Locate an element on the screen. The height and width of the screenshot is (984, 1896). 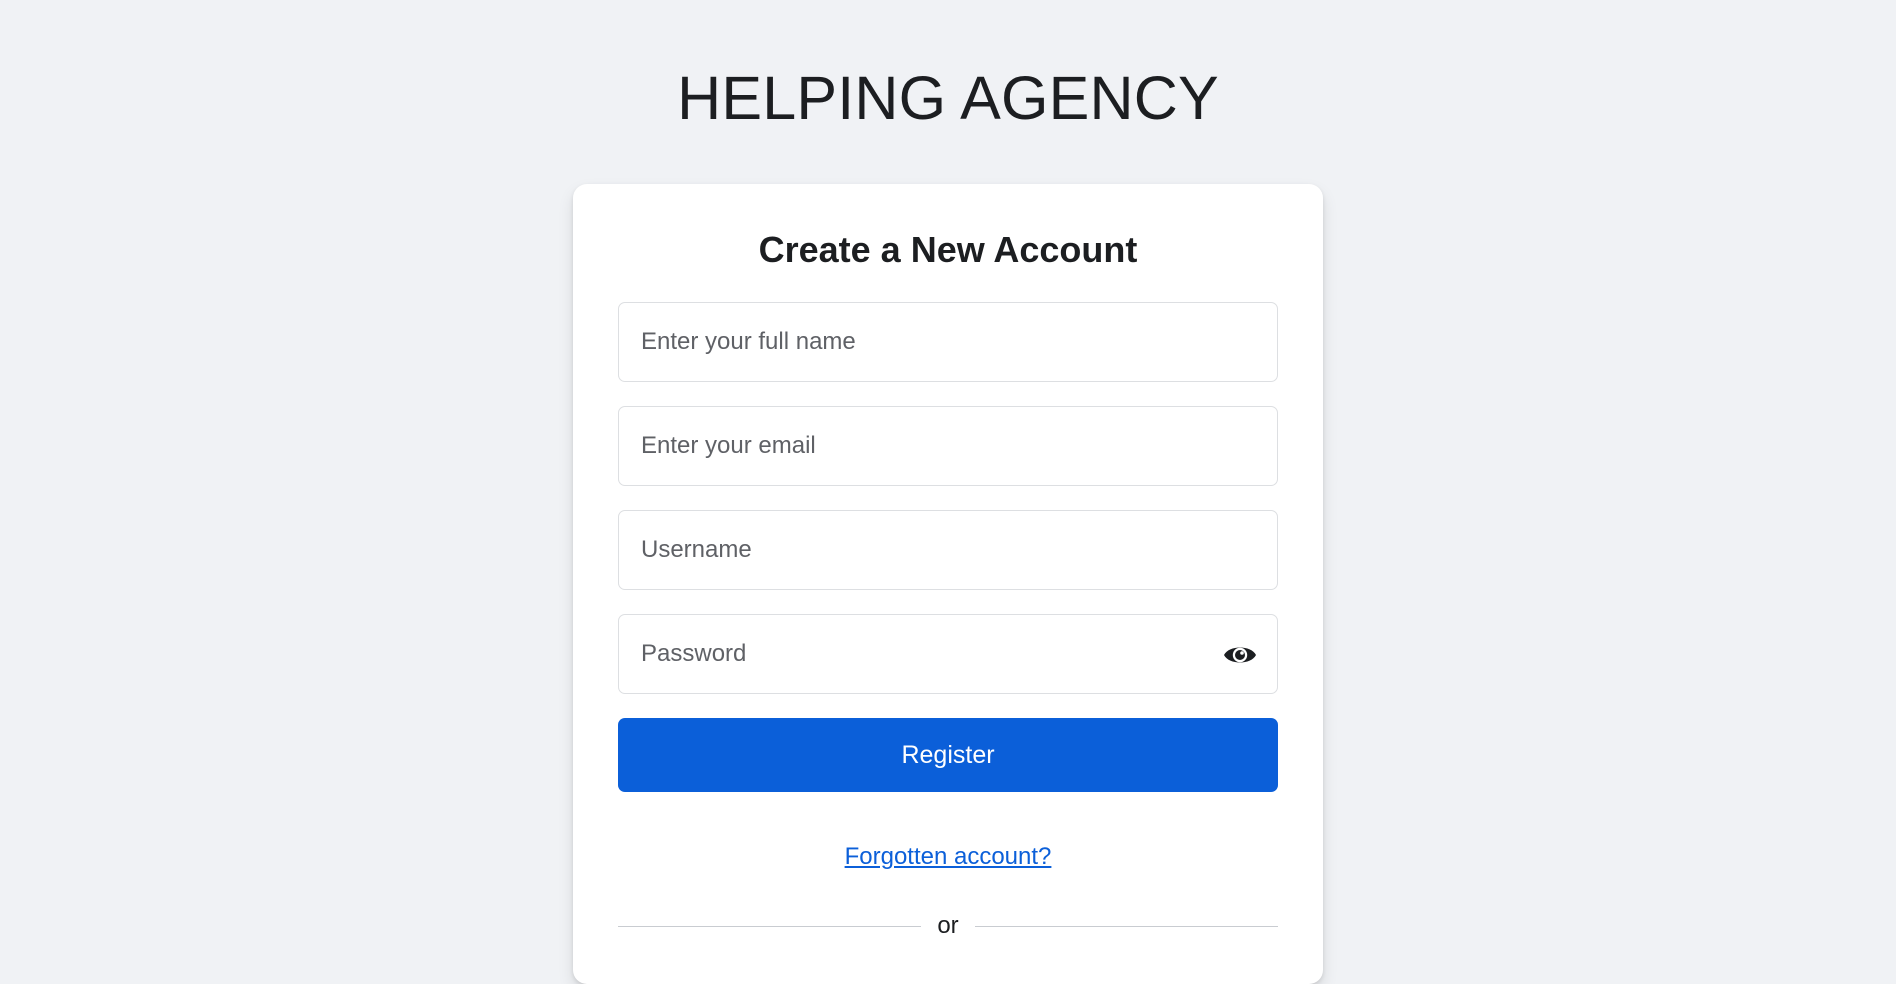
brand-title: HELPING AGENCY is located at coordinates (948, 98).